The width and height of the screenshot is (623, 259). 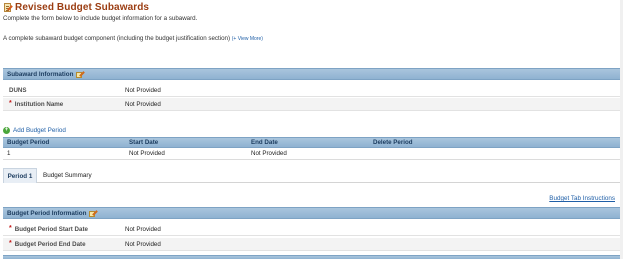 I want to click on next-section-header, so click(x=311, y=257).